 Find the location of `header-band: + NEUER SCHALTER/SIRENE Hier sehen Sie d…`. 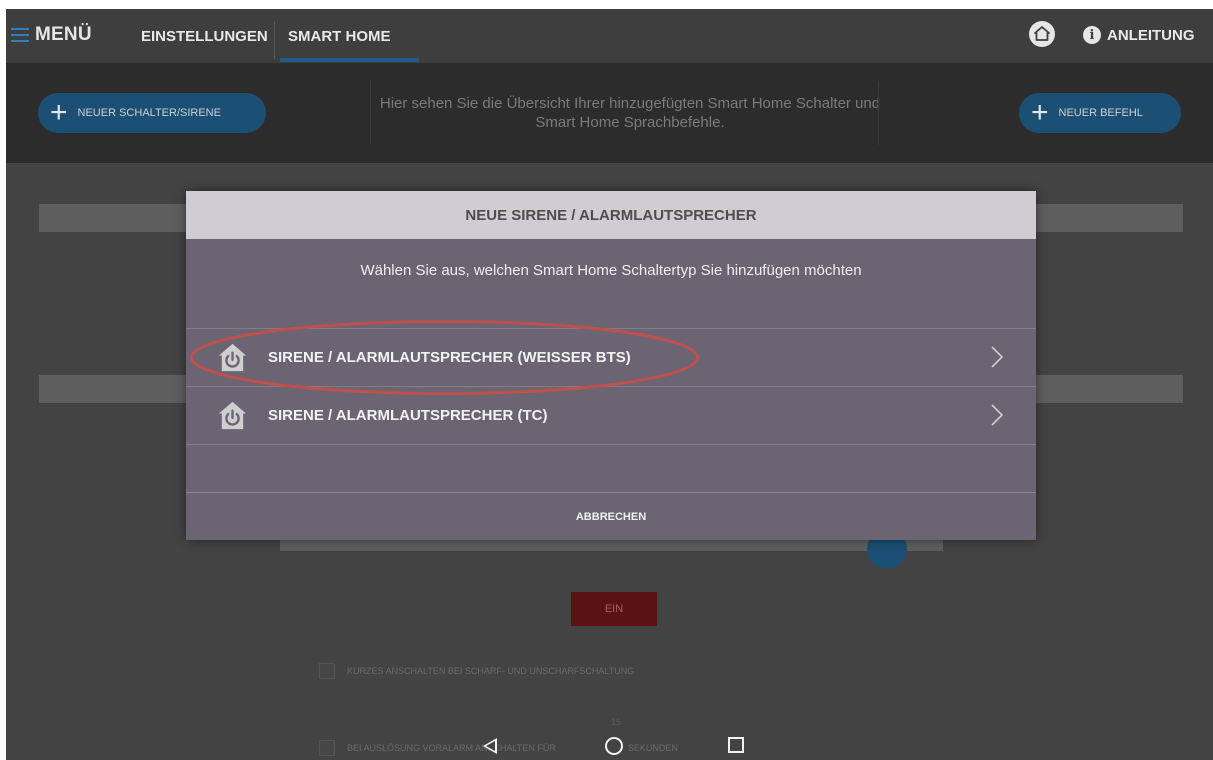

header-band: + NEUER SCHALTER/SIRENE Hier sehen Sie d… is located at coordinates (609, 113).